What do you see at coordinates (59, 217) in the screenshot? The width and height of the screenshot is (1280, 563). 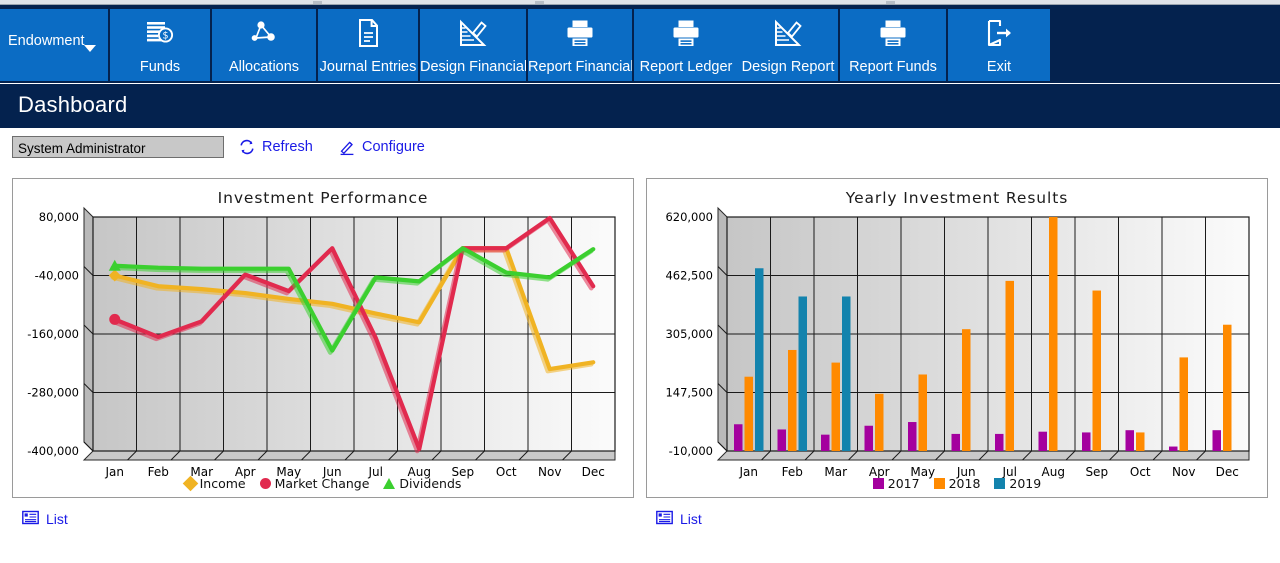 I see `svg-text: 80,000` at bounding box center [59, 217].